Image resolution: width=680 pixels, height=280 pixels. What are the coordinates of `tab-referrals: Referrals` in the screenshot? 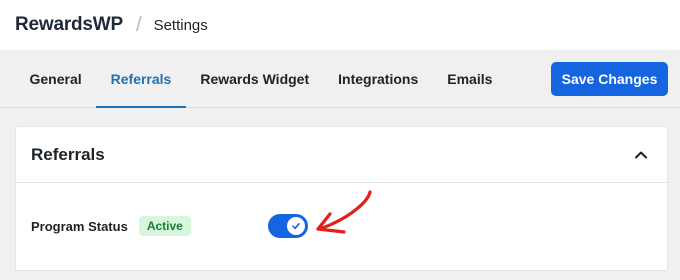 It's located at (141, 79).